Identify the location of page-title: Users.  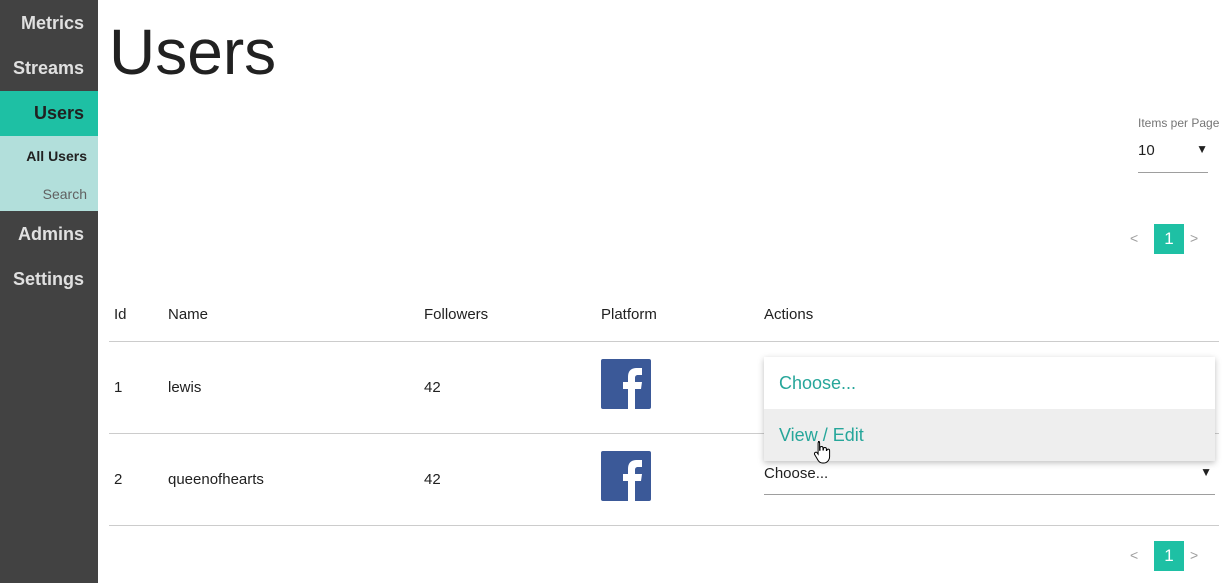
(193, 52).